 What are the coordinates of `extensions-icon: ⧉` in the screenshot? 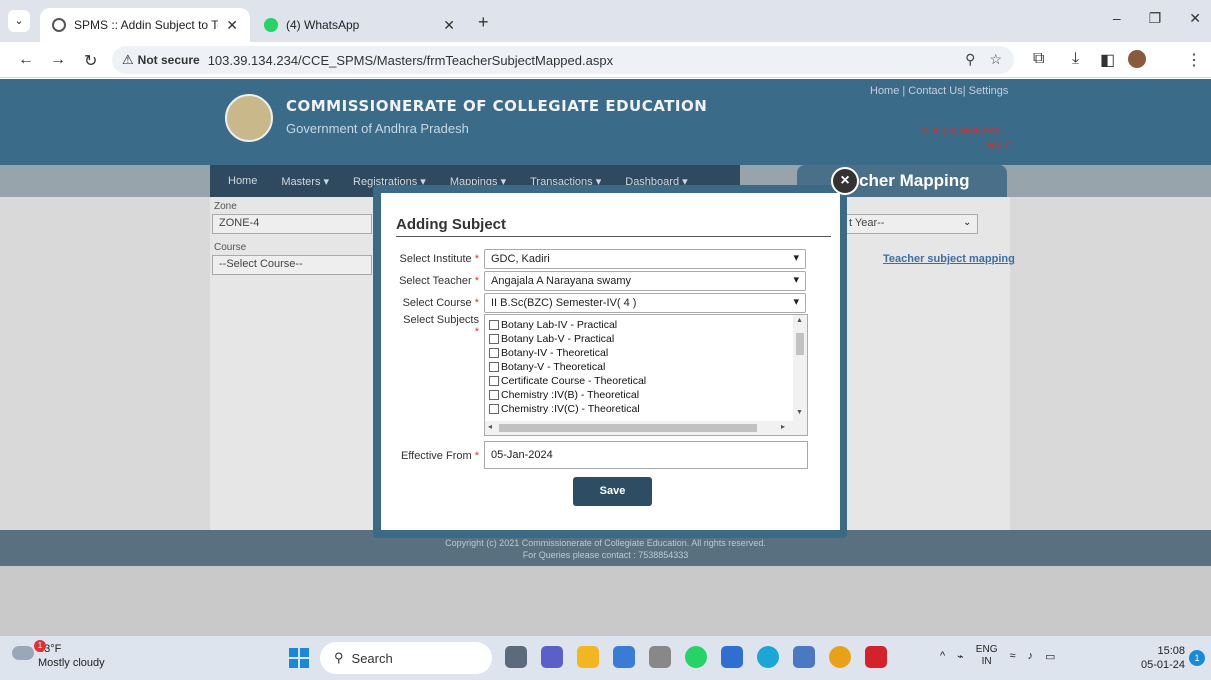 It's located at (1038, 59).